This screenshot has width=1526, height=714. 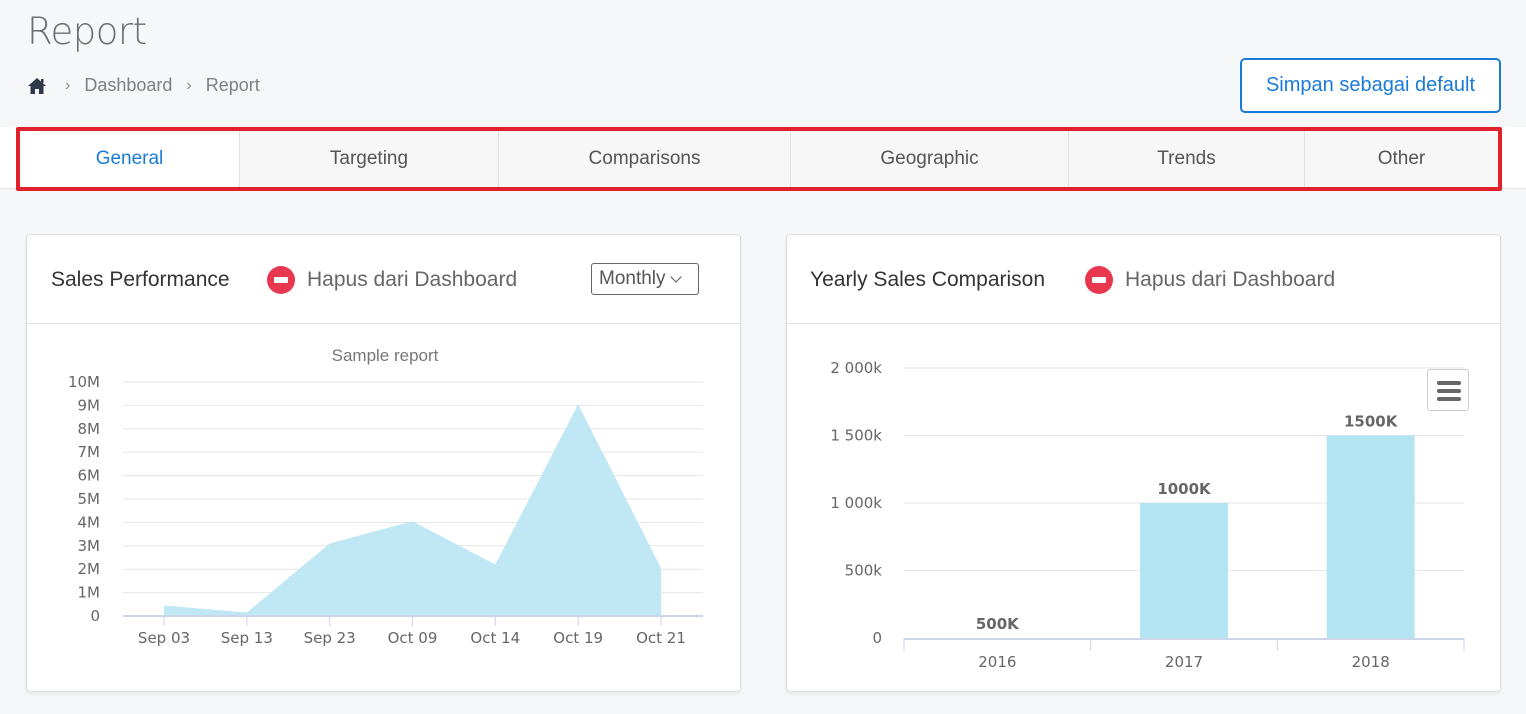 I want to click on tab-geographic: Geographic, so click(x=930, y=159).